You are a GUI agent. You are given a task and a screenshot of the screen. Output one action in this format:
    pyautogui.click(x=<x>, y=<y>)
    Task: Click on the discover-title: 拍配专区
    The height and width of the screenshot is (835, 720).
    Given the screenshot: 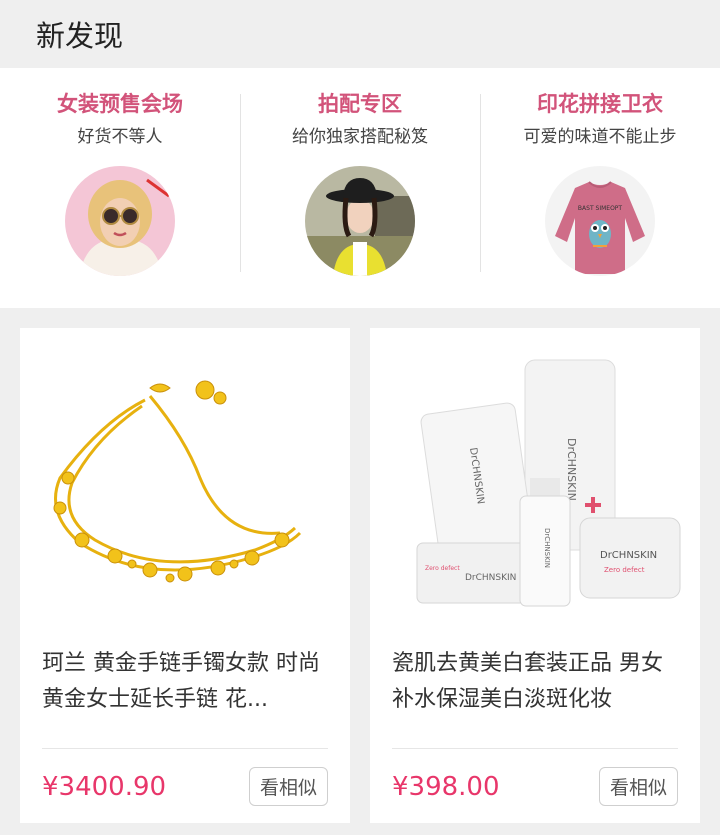 What is the action you would take?
    pyautogui.click(x=360, y=104)
    